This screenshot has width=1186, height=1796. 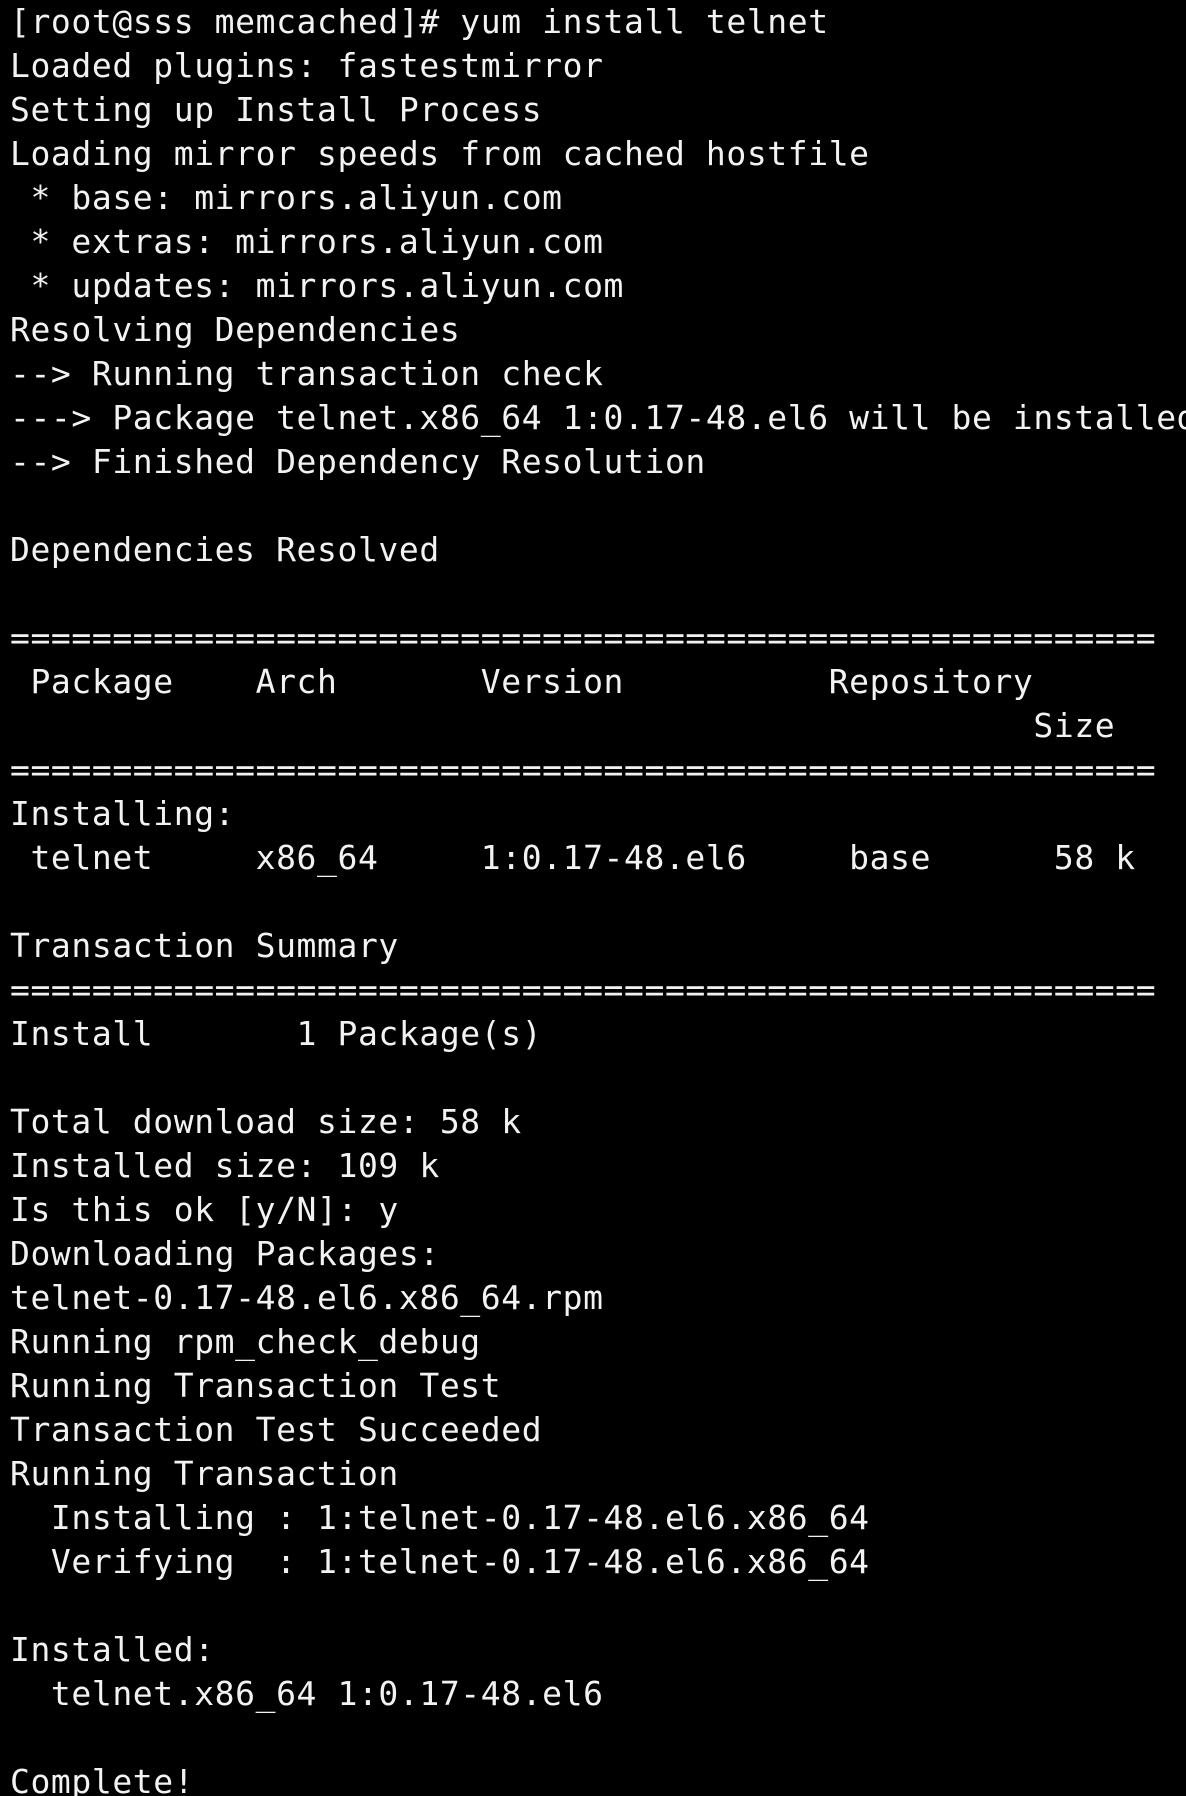 What do you see at coordinates (102, 1779) in the screenshot?
I see `completion-line: Complete!` at bounding box center [102, 1779].